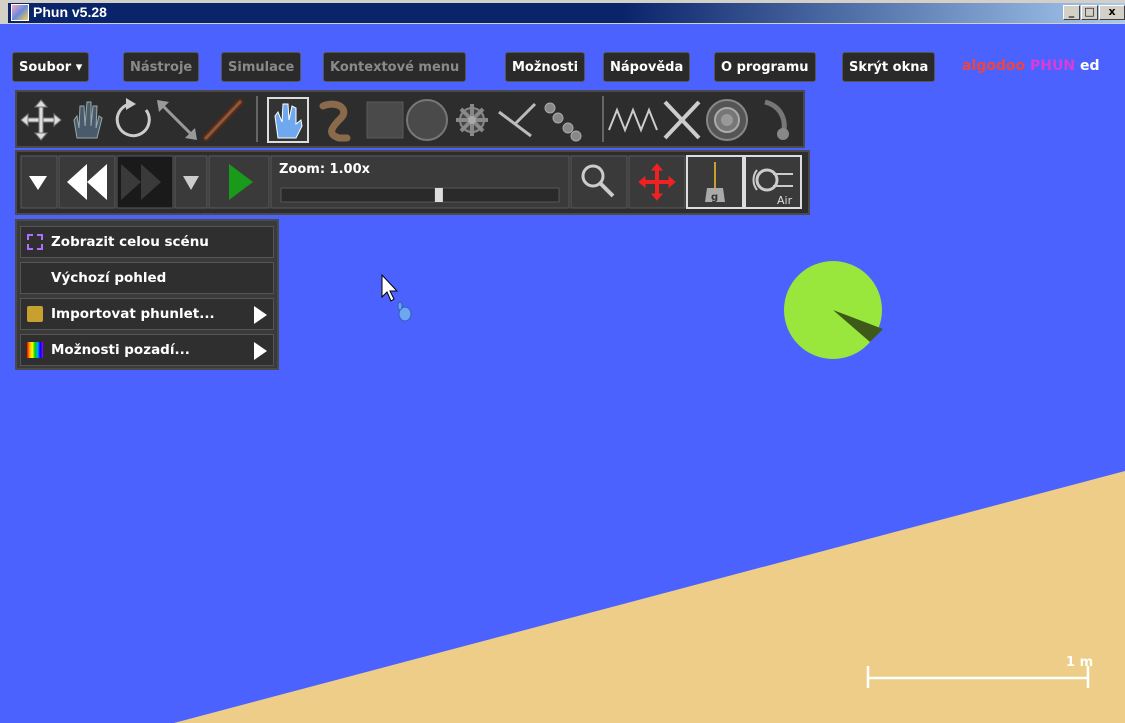  Describe the element at coordinates (396, 297) in the screenshot. I see `mouse-cursor-icon` at that location.